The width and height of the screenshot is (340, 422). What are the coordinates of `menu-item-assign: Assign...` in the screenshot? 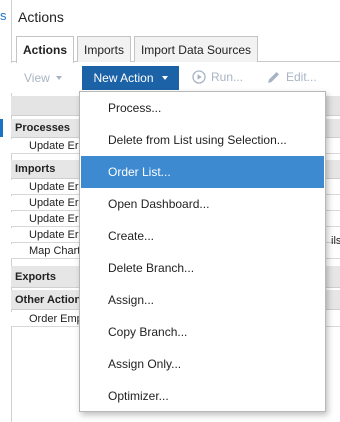 It's located at (202, 300).